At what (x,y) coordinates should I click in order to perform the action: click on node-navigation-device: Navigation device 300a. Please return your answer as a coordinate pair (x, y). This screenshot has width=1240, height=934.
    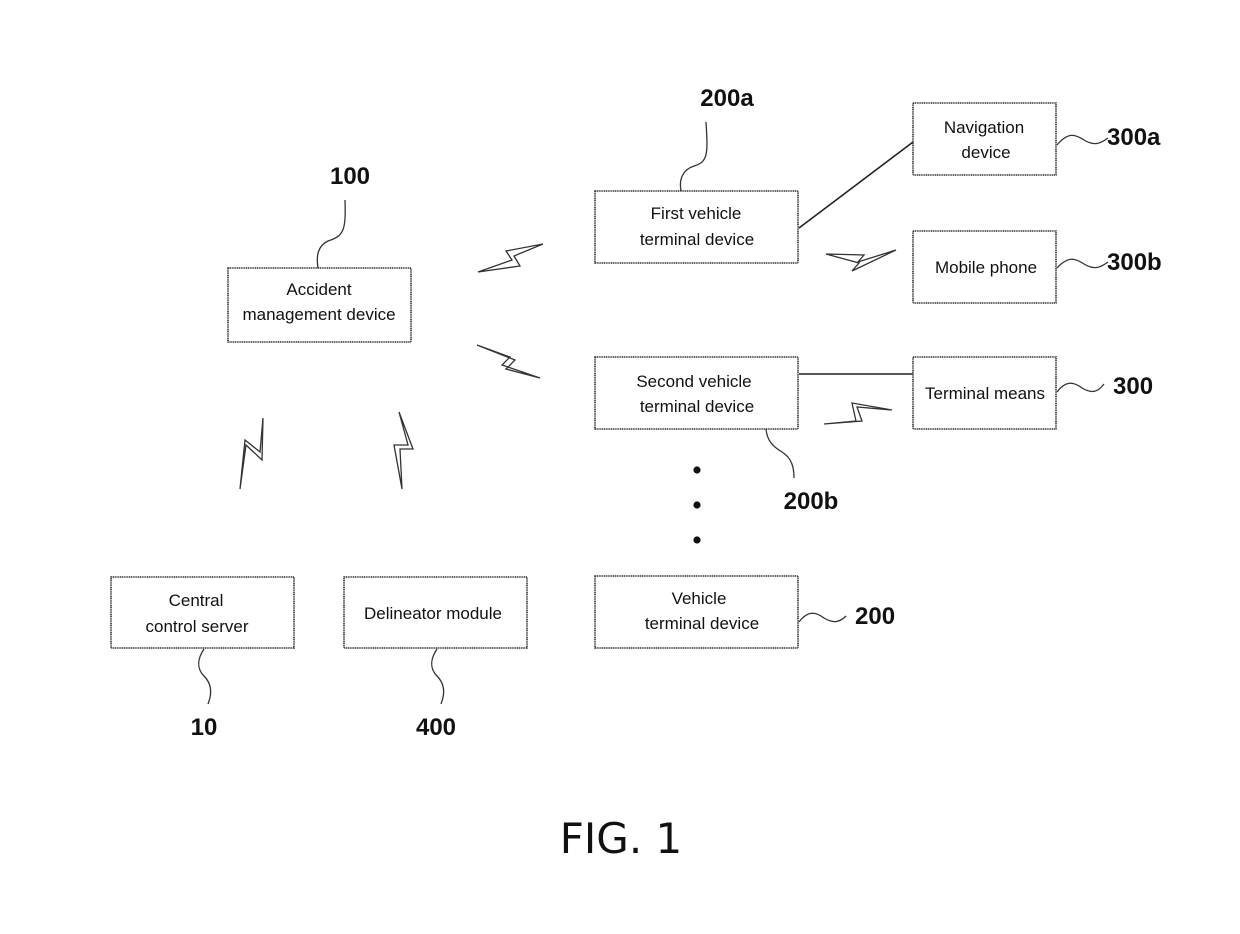
    Looking at the image, I should click on (1036, 139).